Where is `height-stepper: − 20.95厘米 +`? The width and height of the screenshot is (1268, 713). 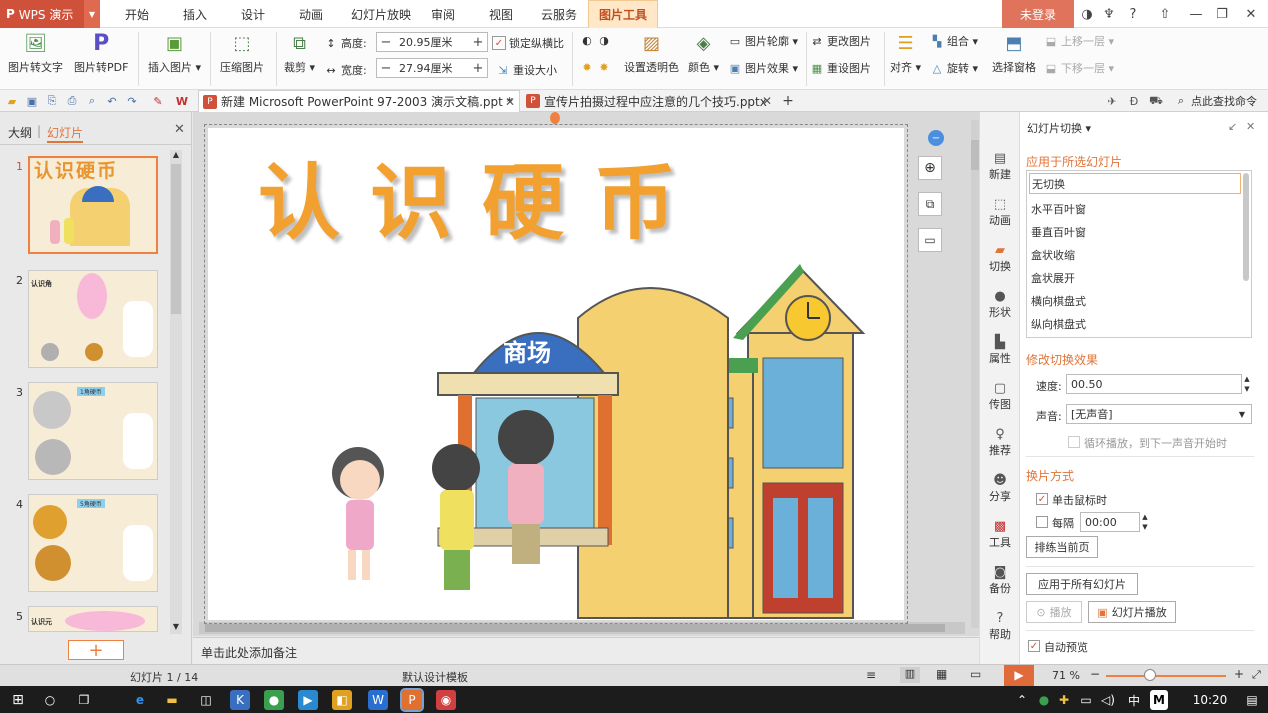
height-stepper: − 20.95厘米 + is located at coordinates (432, 42).